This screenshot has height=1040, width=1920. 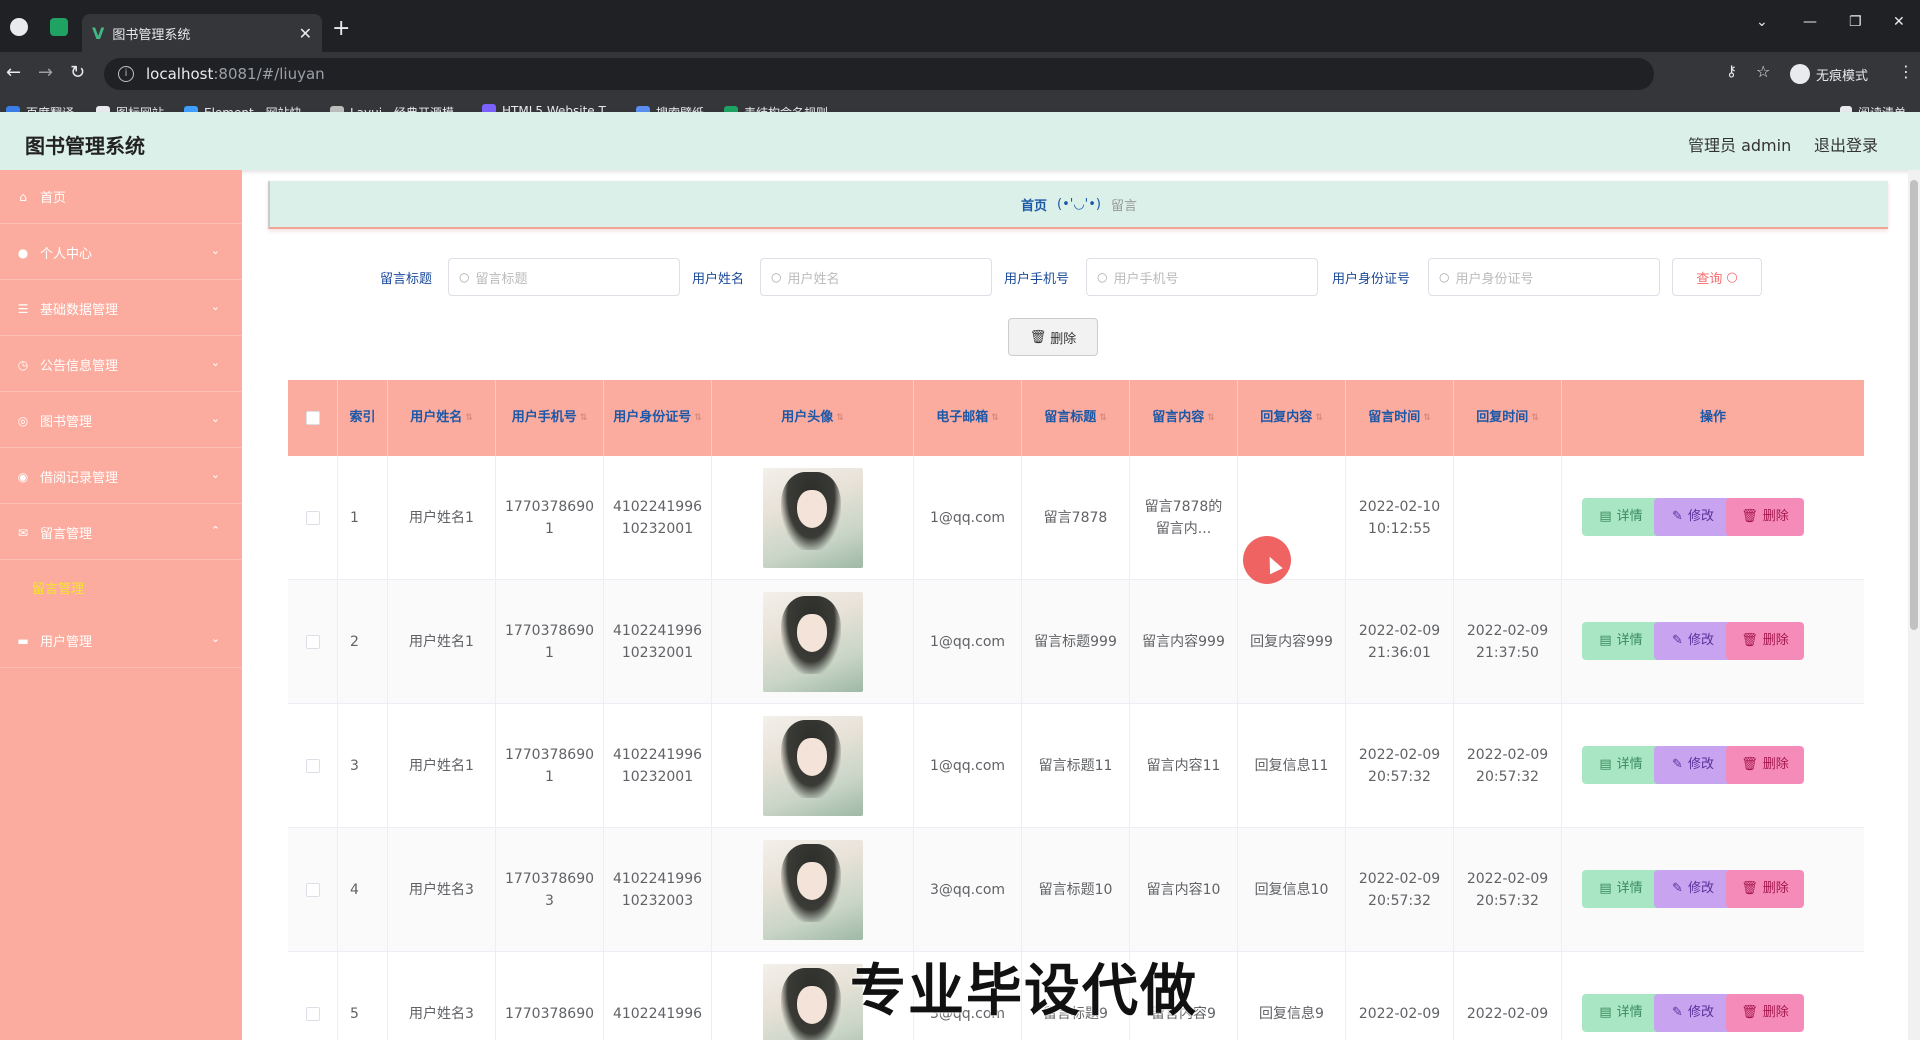 What do you see at coordinates (1507, 653) in the screenshot?
I see `reply-time-line2: 21:37:50` at bounding box center [1507, 653].